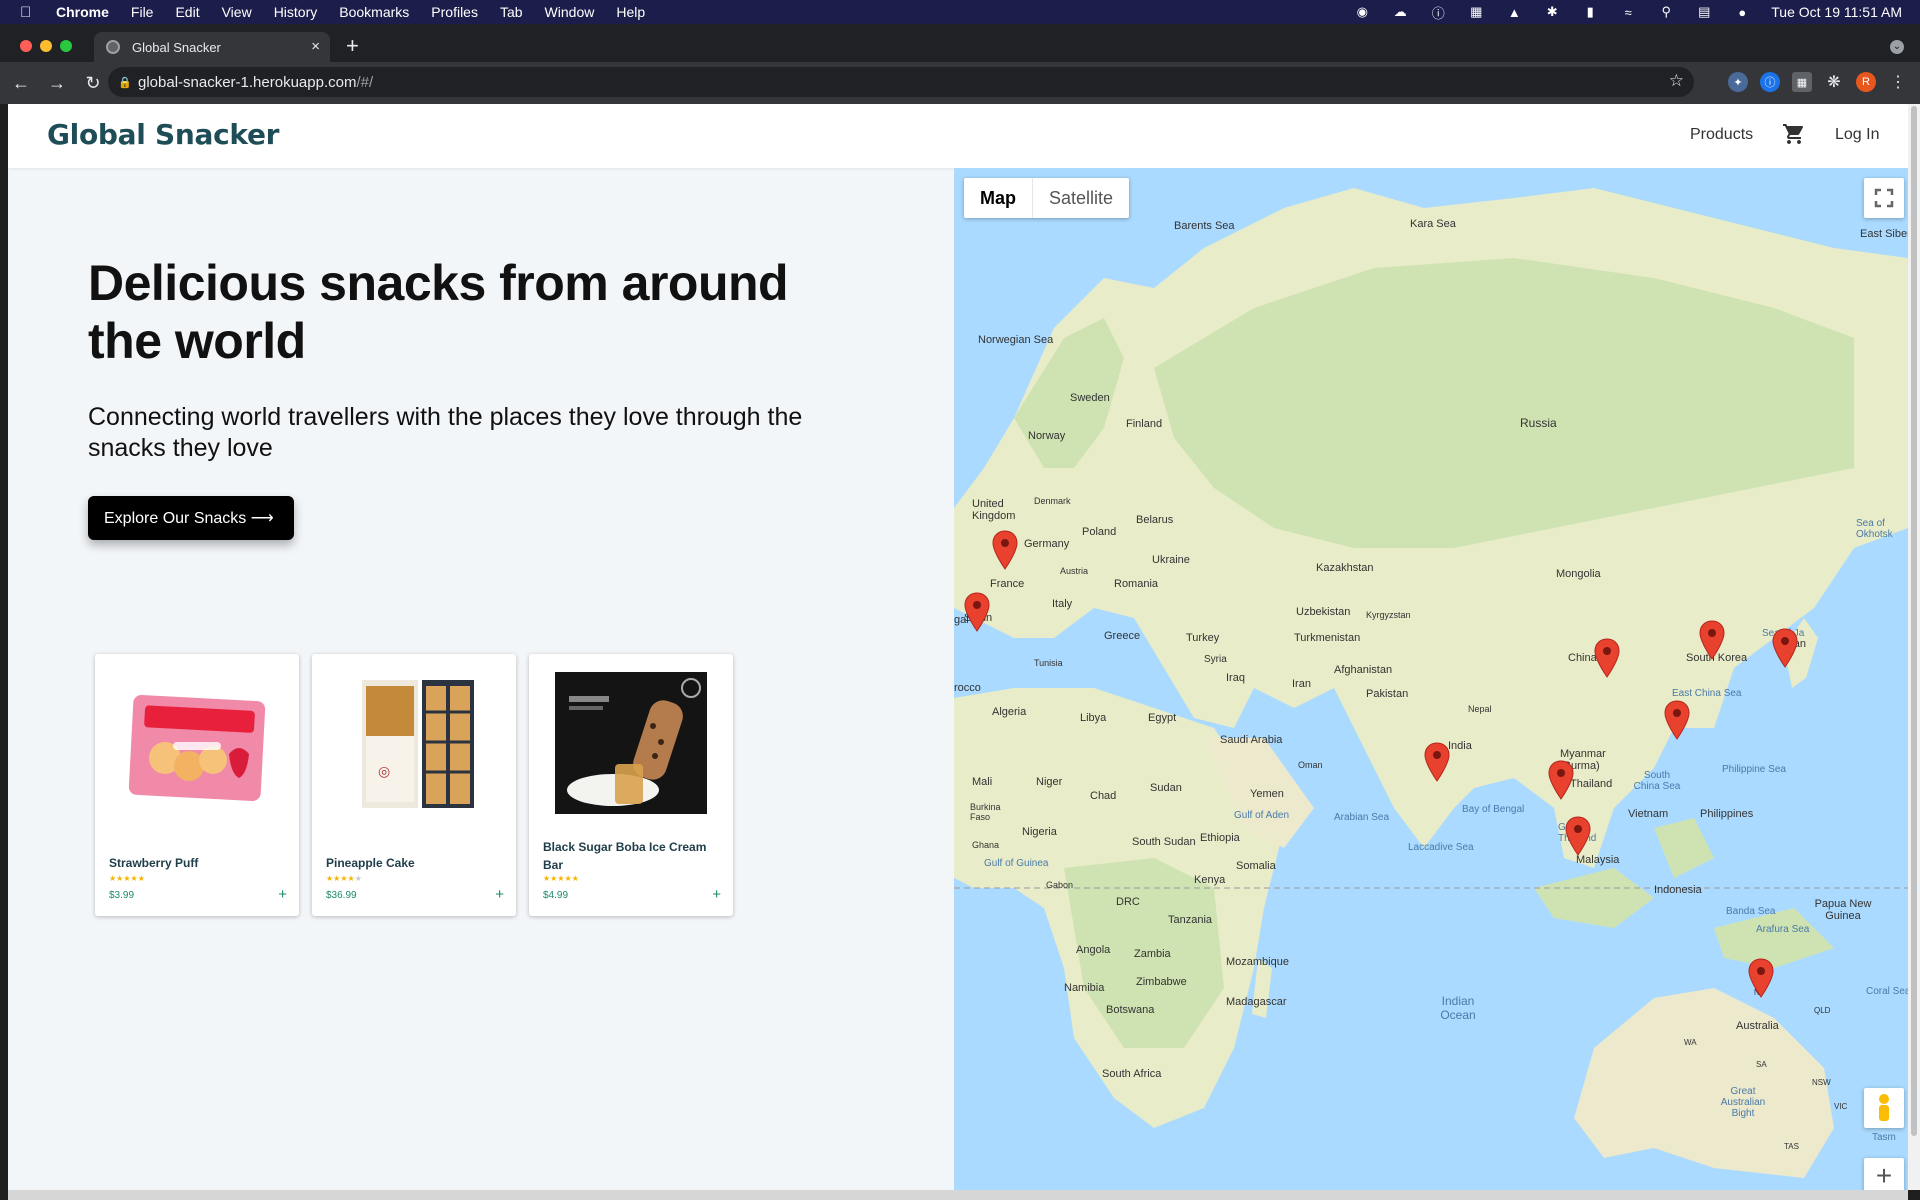 This screenshot has width=1920, height=1200. What do you see at coordinates (1794, 134) in the screenshot?
I see `shopping-cart-icon` at bounding box center [1794, 134].